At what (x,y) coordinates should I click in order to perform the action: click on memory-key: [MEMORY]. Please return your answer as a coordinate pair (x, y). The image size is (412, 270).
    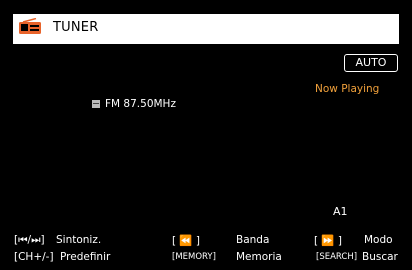
    Looking at the image, I should click on (194, 257).